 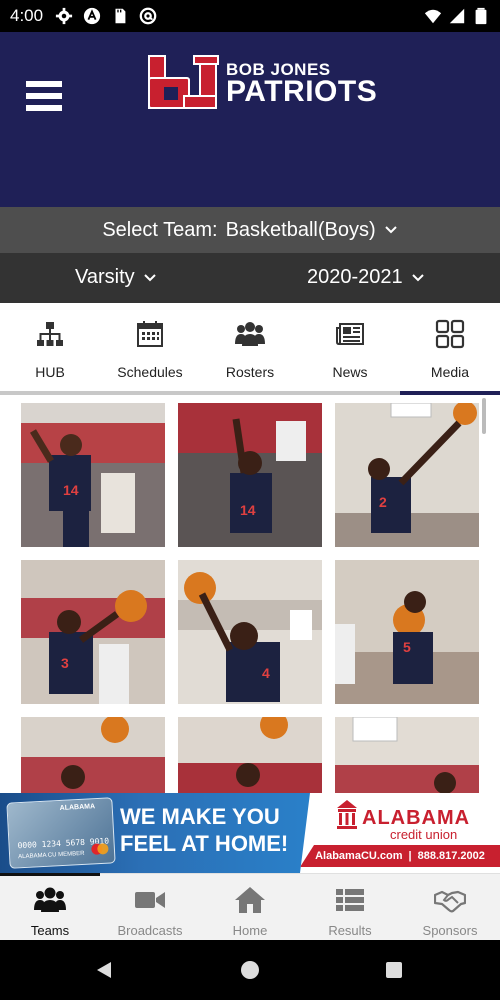 I want to click on grid-icon, so click(x=450, y=334).